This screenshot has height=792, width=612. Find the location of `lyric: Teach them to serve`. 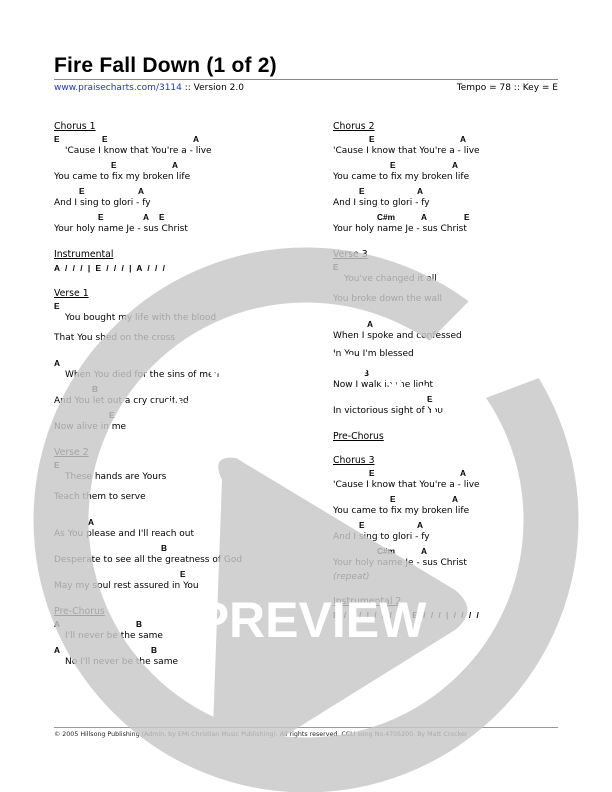

lyric: Teach them to serve is located at coordinates (100, 497).